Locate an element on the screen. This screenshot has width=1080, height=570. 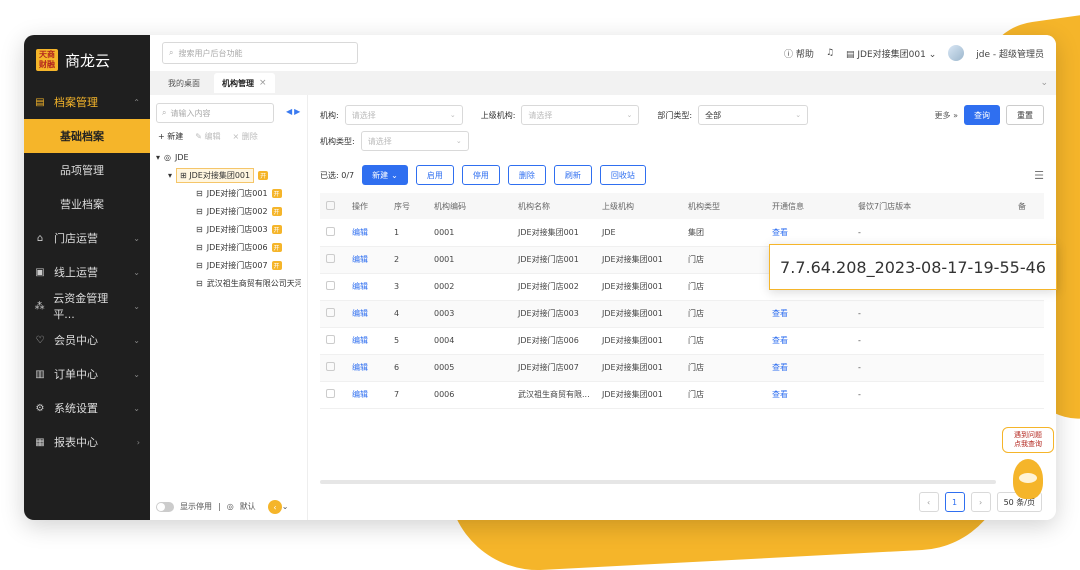
select-all-checkbox is located at coordinates (330, 205).